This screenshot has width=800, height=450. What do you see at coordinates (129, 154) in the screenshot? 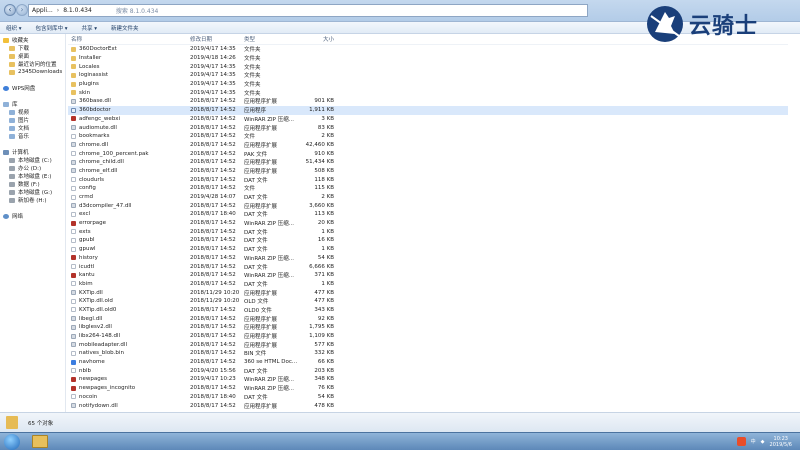
I see `file-name-cell: chrome_100_percent.pak` at bounding box center [129, 154].